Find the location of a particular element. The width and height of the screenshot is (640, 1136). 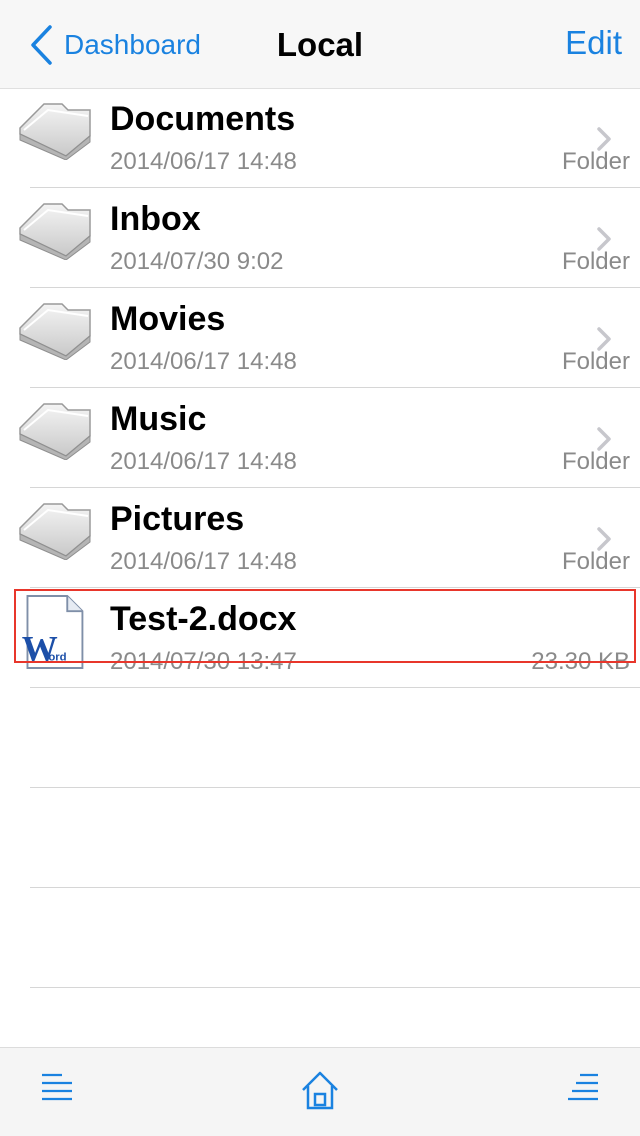

menu-lines-icon is located at coordinates (57, 1087).